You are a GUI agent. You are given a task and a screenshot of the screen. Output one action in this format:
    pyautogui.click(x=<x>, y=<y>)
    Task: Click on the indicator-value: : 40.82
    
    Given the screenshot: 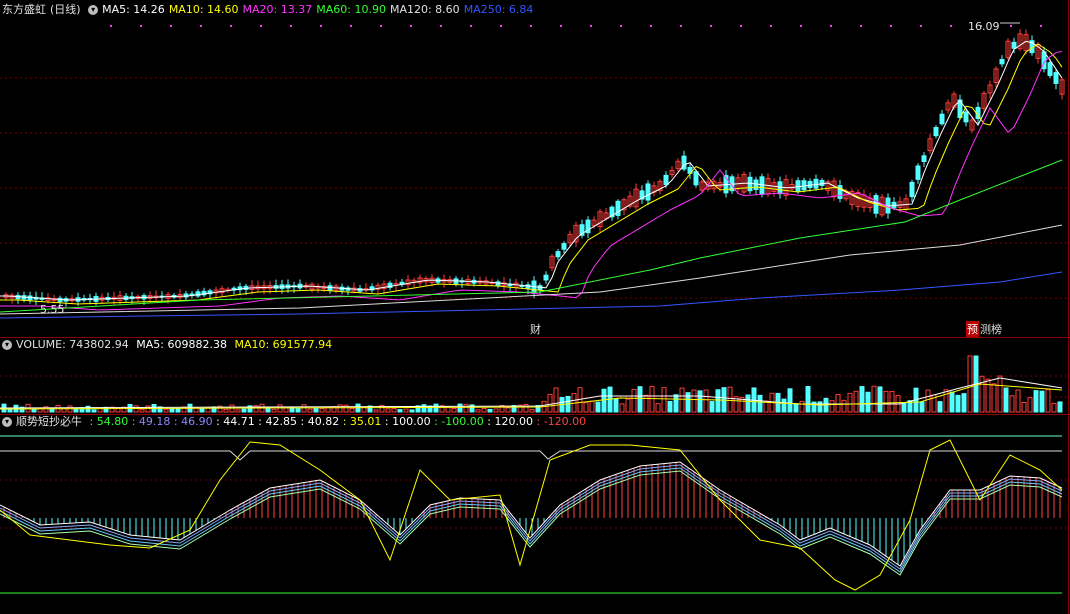 What is the action you would take?
    pyautogui.click(x=318, y=421)
    